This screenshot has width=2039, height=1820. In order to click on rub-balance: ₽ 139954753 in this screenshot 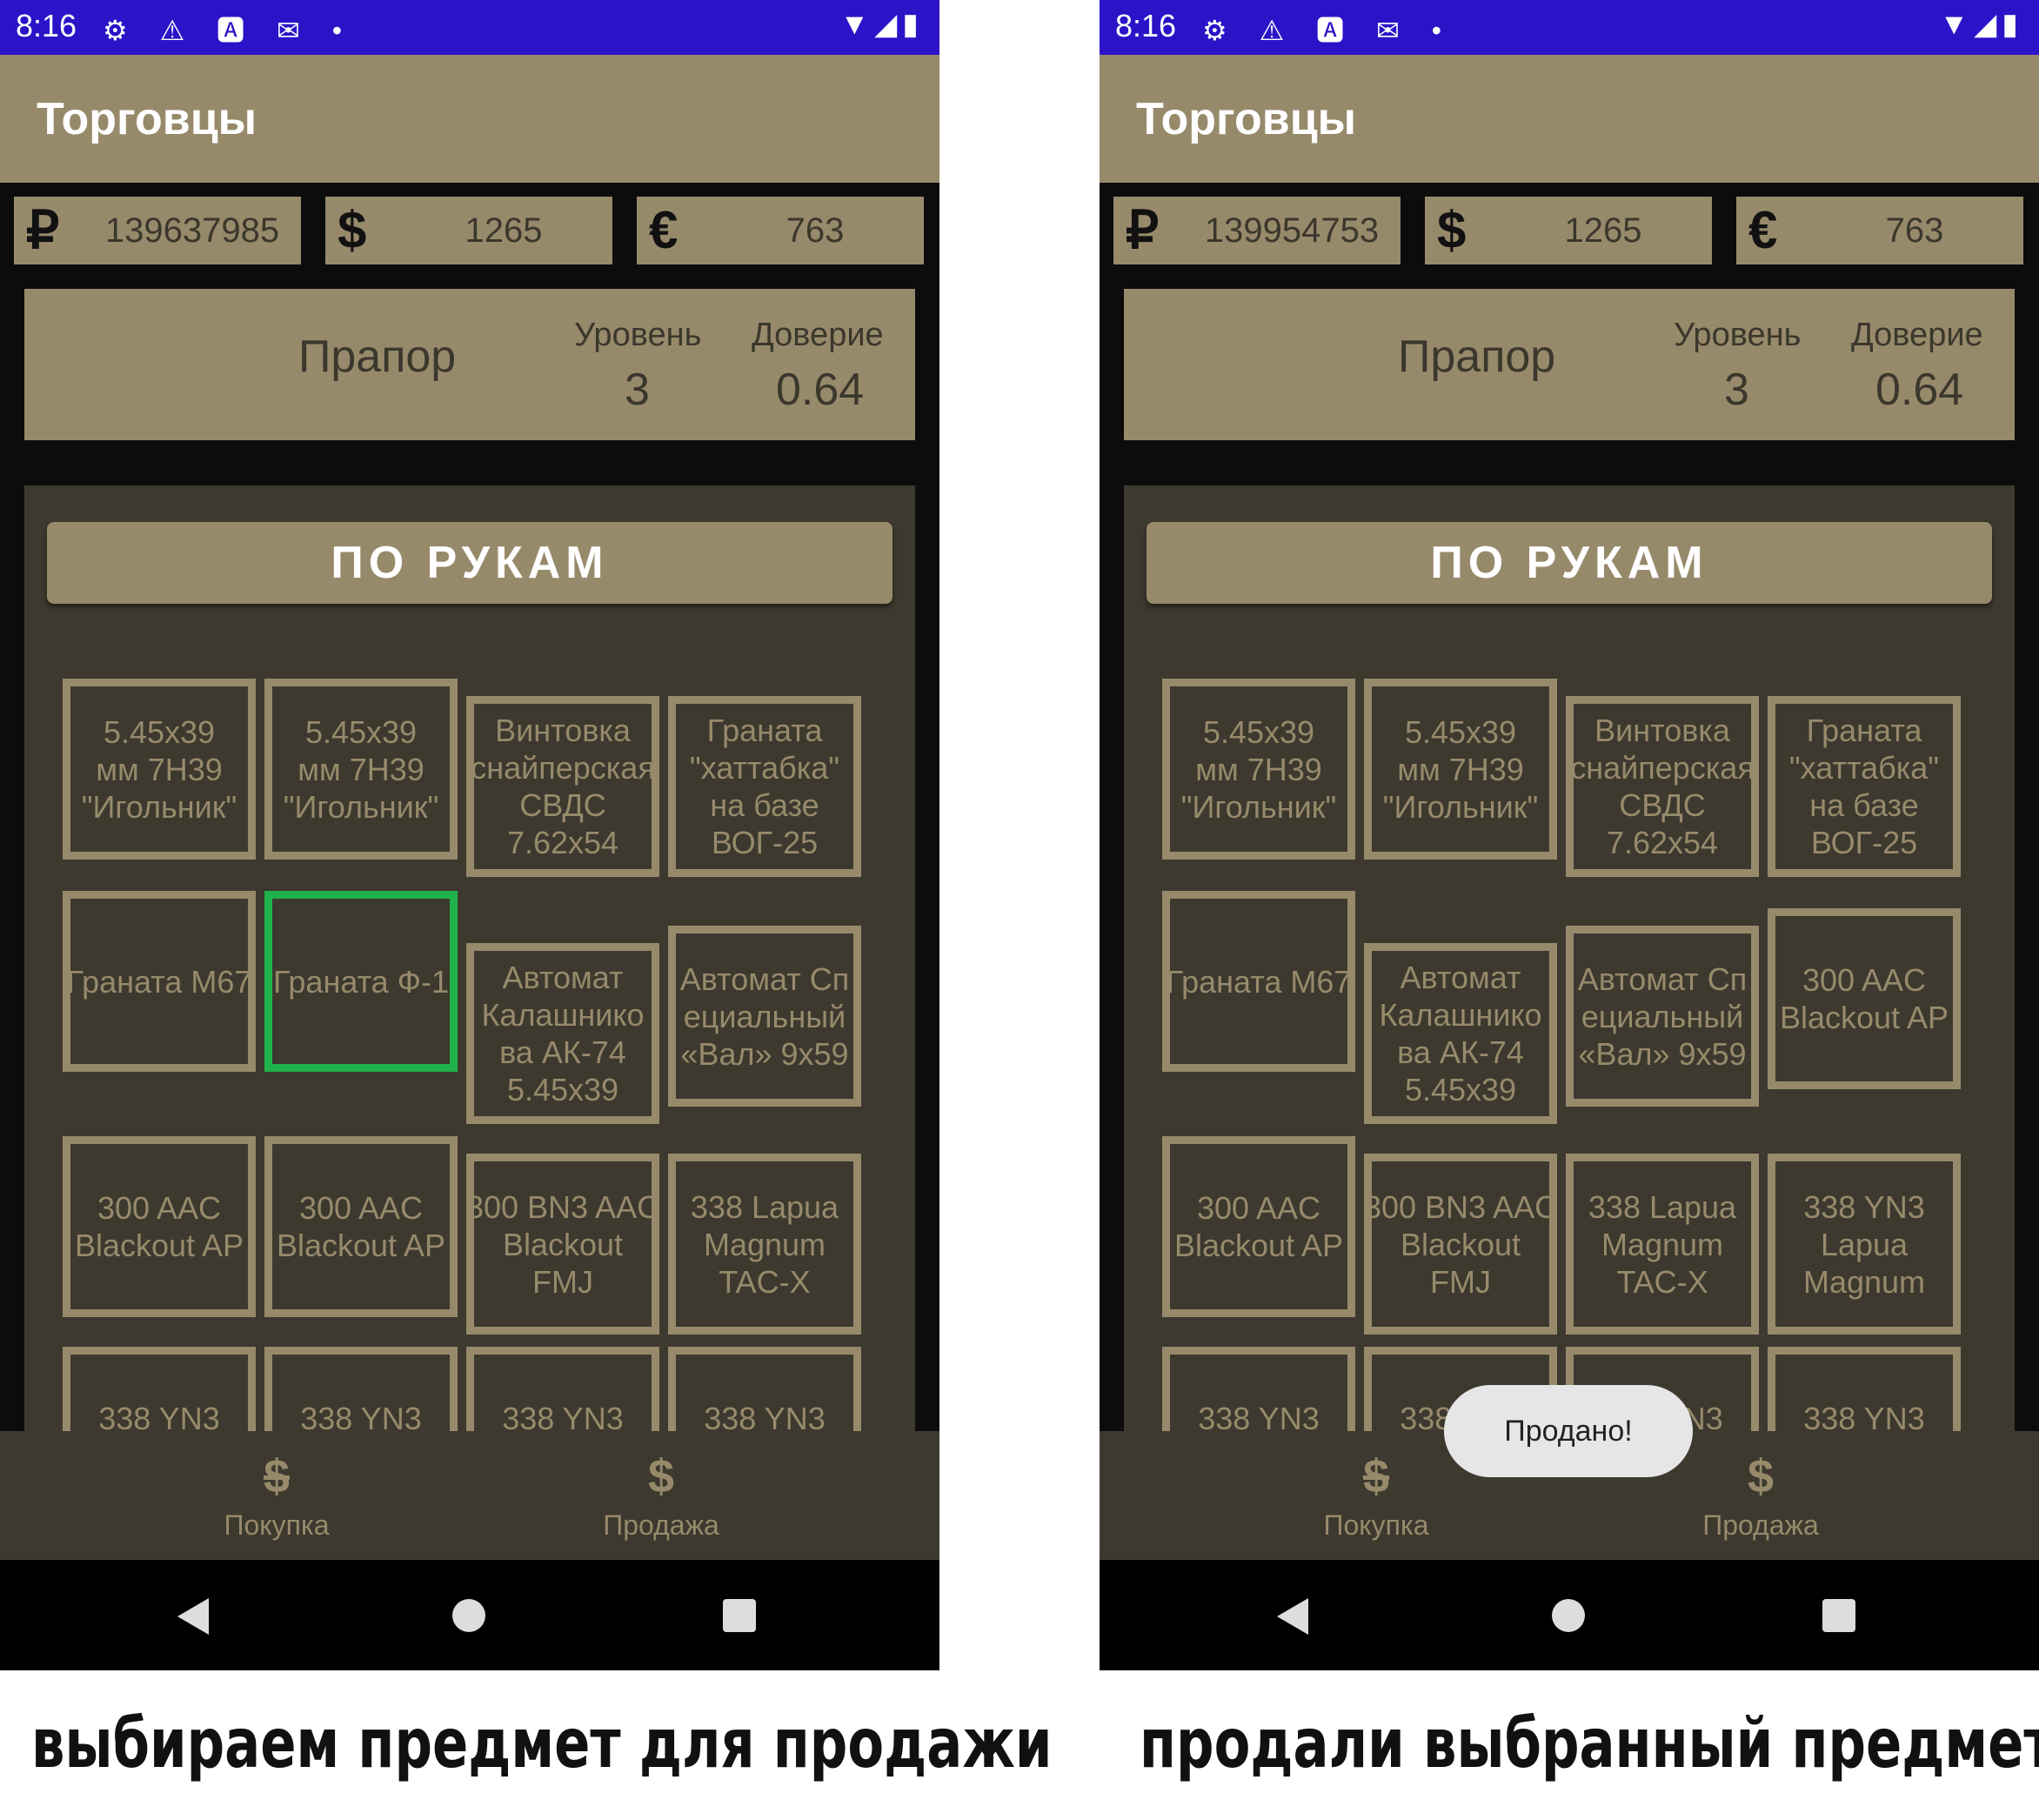, I will do `click(1257, 230)`.